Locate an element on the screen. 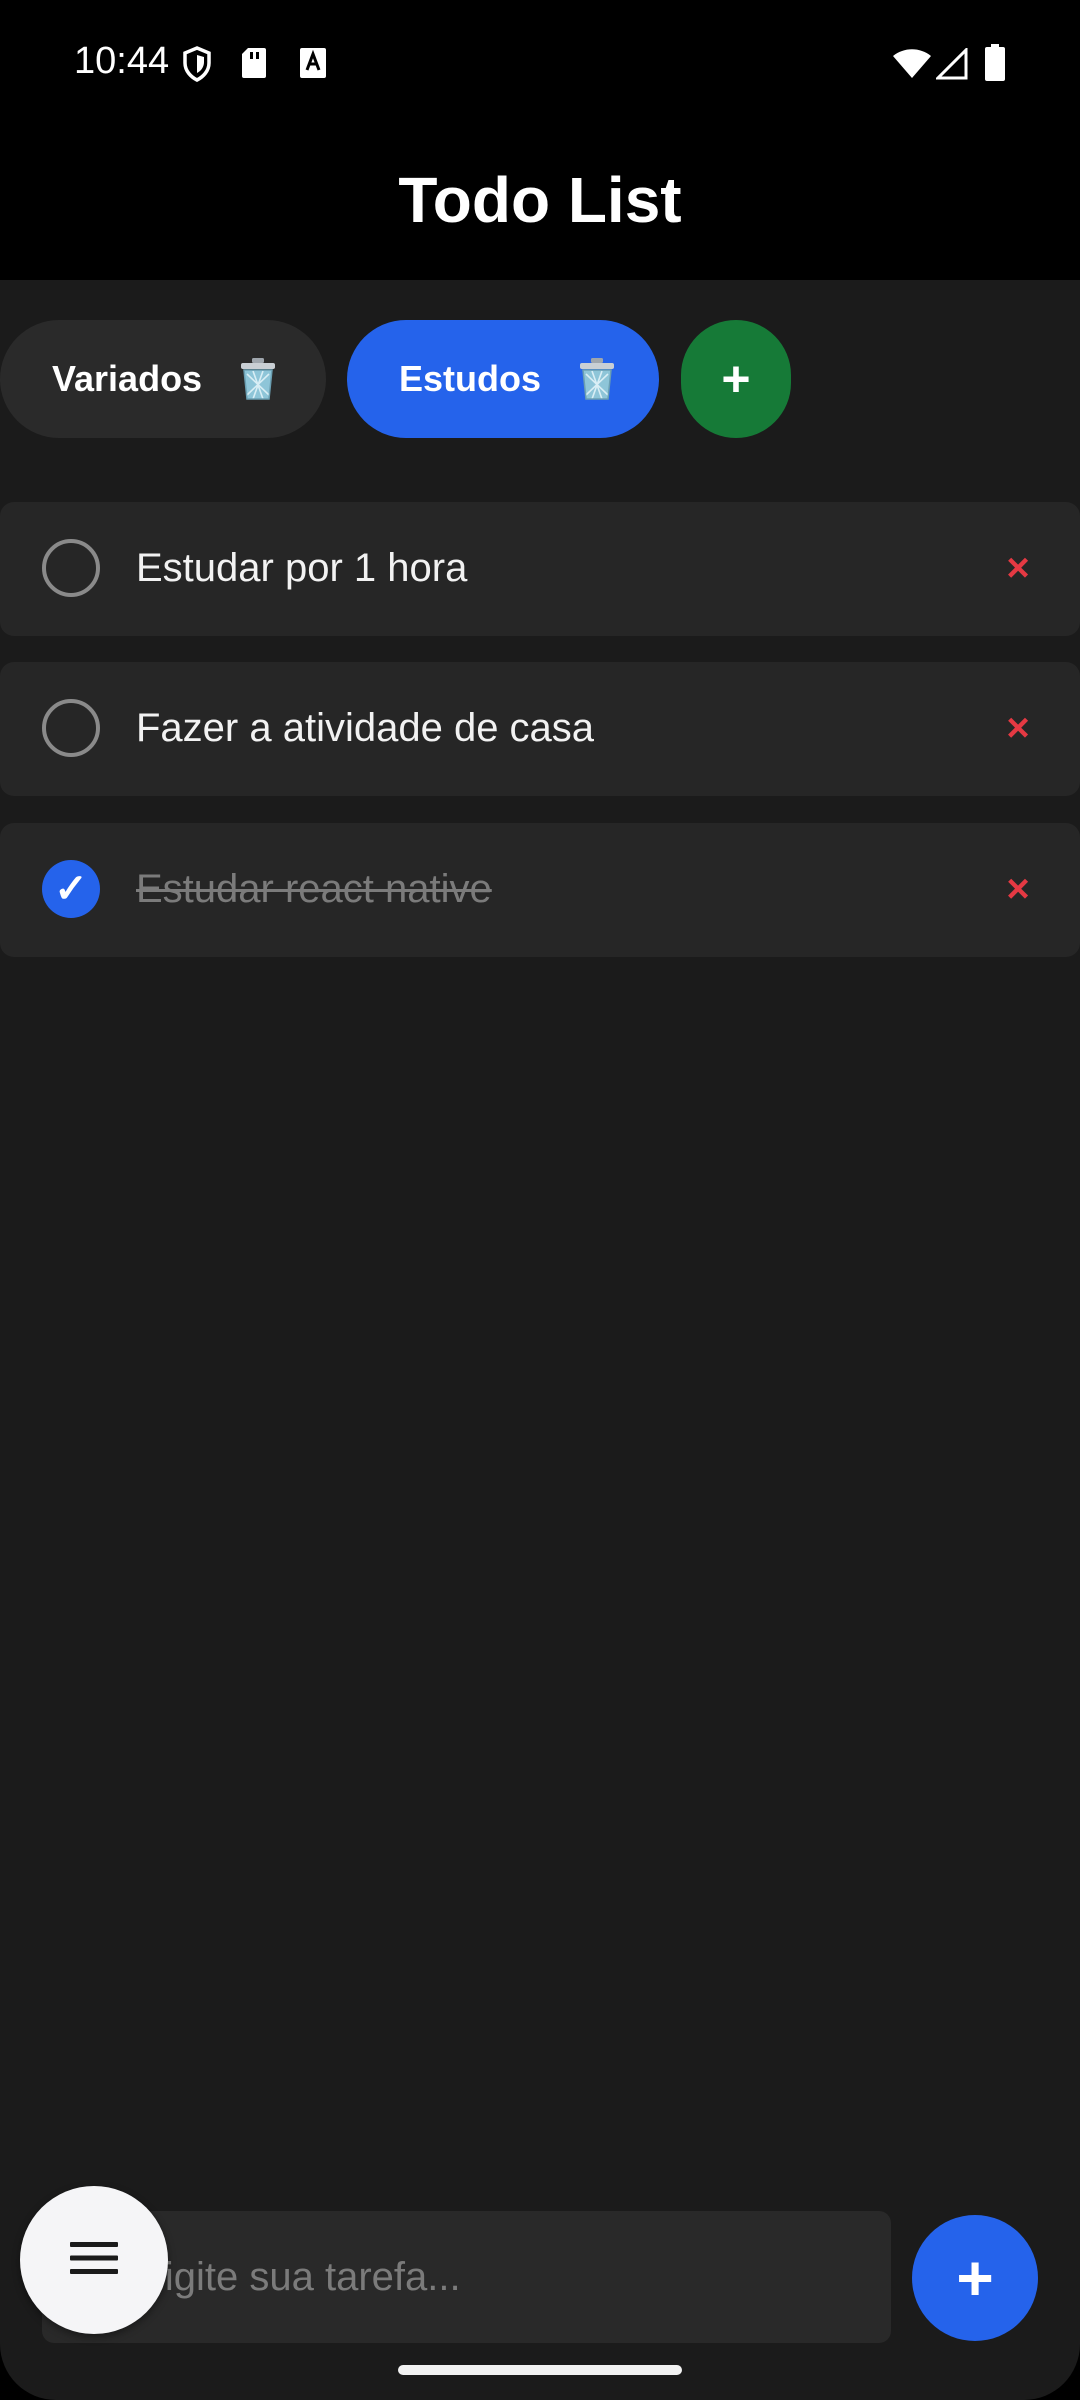 The height and width of the screenshot is (2400, 1080). status-bar: 10:44 is located at coordinates (540, 65).